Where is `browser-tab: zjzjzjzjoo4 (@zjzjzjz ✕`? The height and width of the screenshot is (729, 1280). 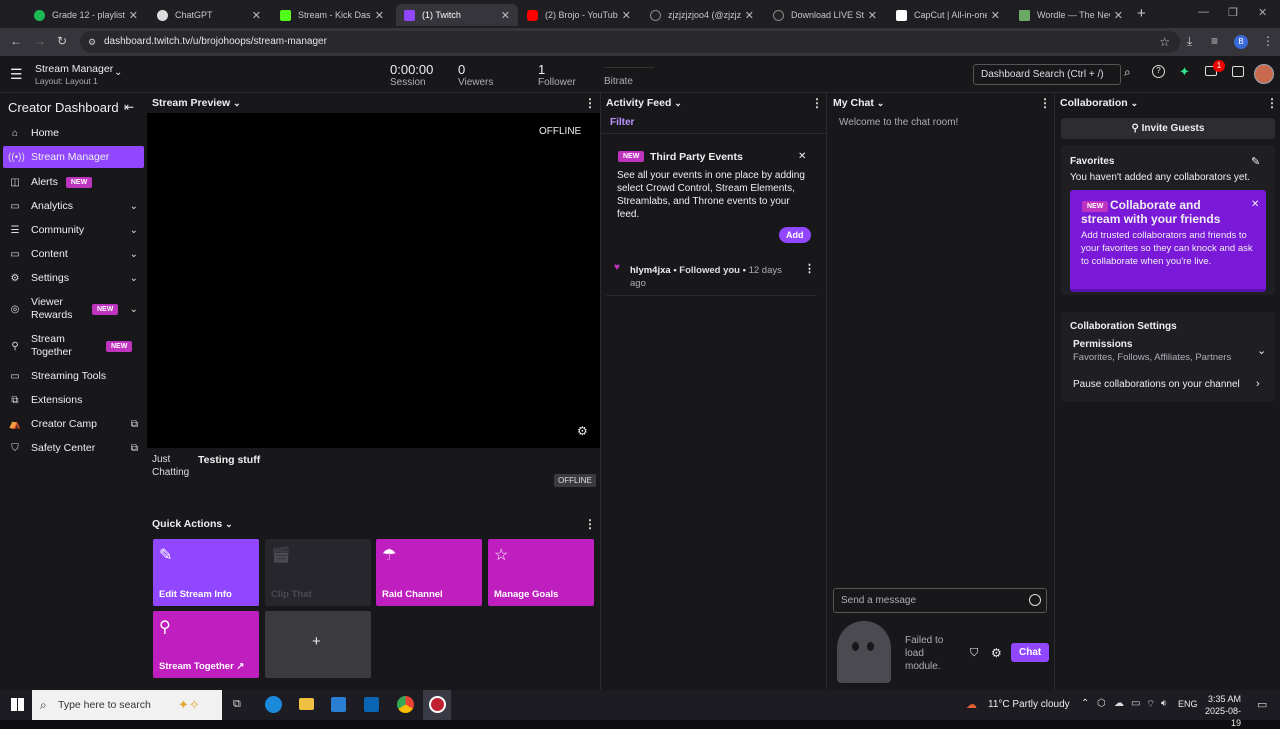 browser-tab: zjzjzjzjoo4 (@zjzjzjz ✕ is located at coordinates (702, 15).